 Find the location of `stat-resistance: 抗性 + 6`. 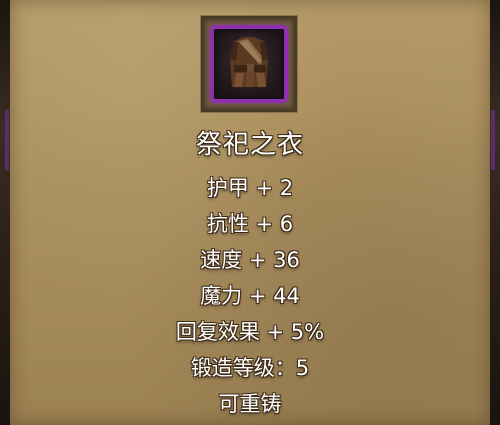

stat-resistance: 抗性 + 6 is located at coordinates (250, 224).